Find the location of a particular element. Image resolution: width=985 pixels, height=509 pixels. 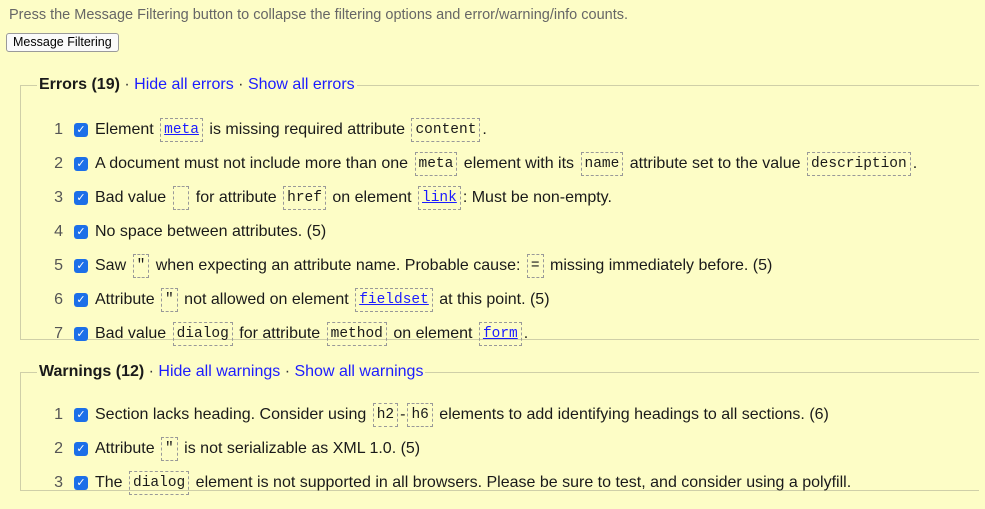

code-token: h6 is located at coordinates (420, 415).